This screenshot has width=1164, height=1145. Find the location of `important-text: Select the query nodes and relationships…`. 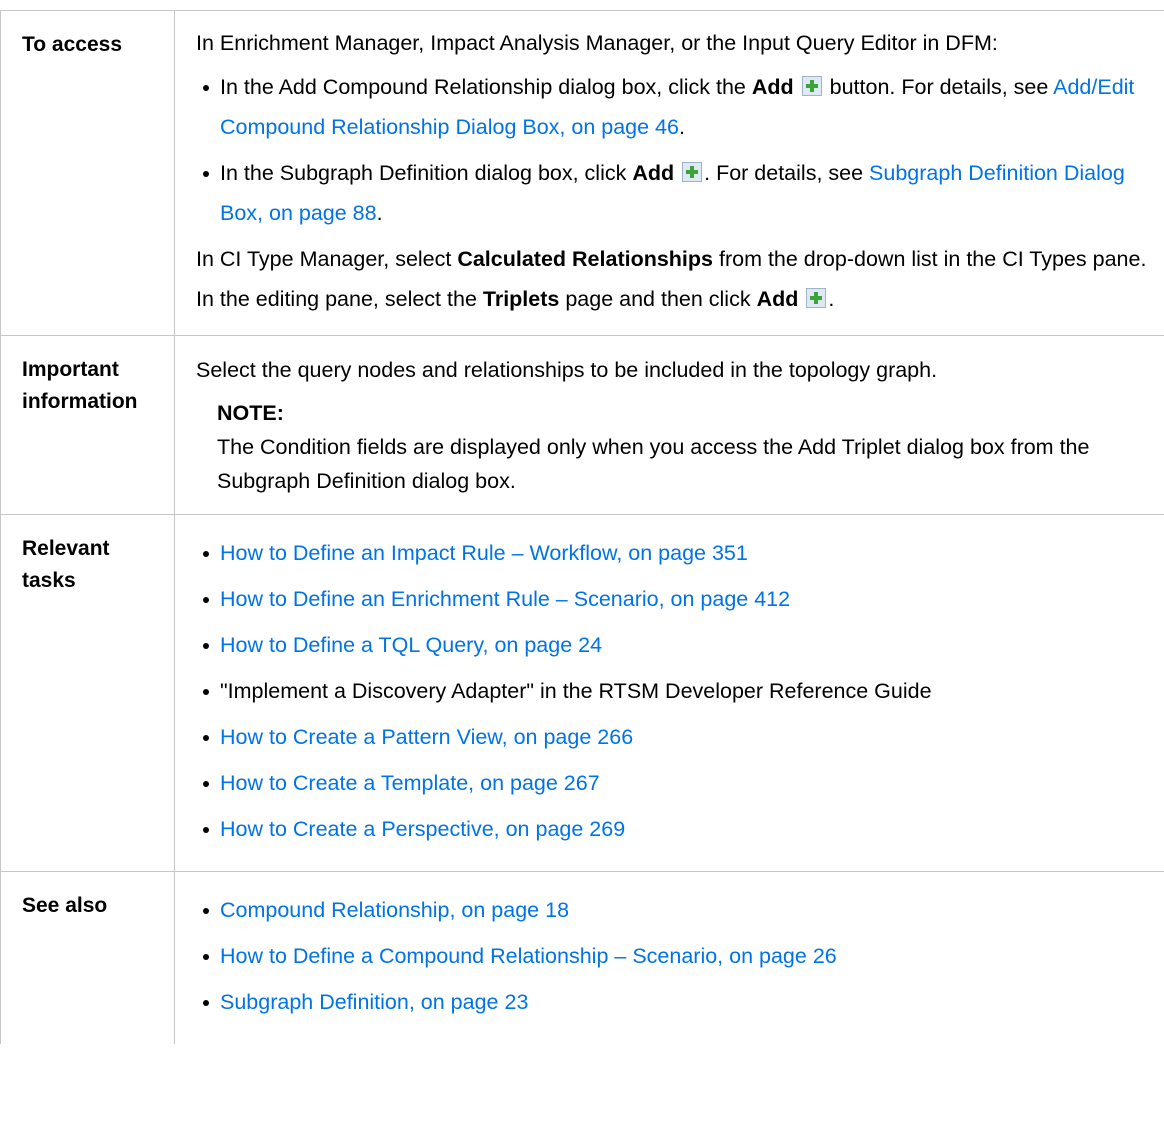

important-text: Select the query nodes and relationships… is located at coordinates (567, 370).